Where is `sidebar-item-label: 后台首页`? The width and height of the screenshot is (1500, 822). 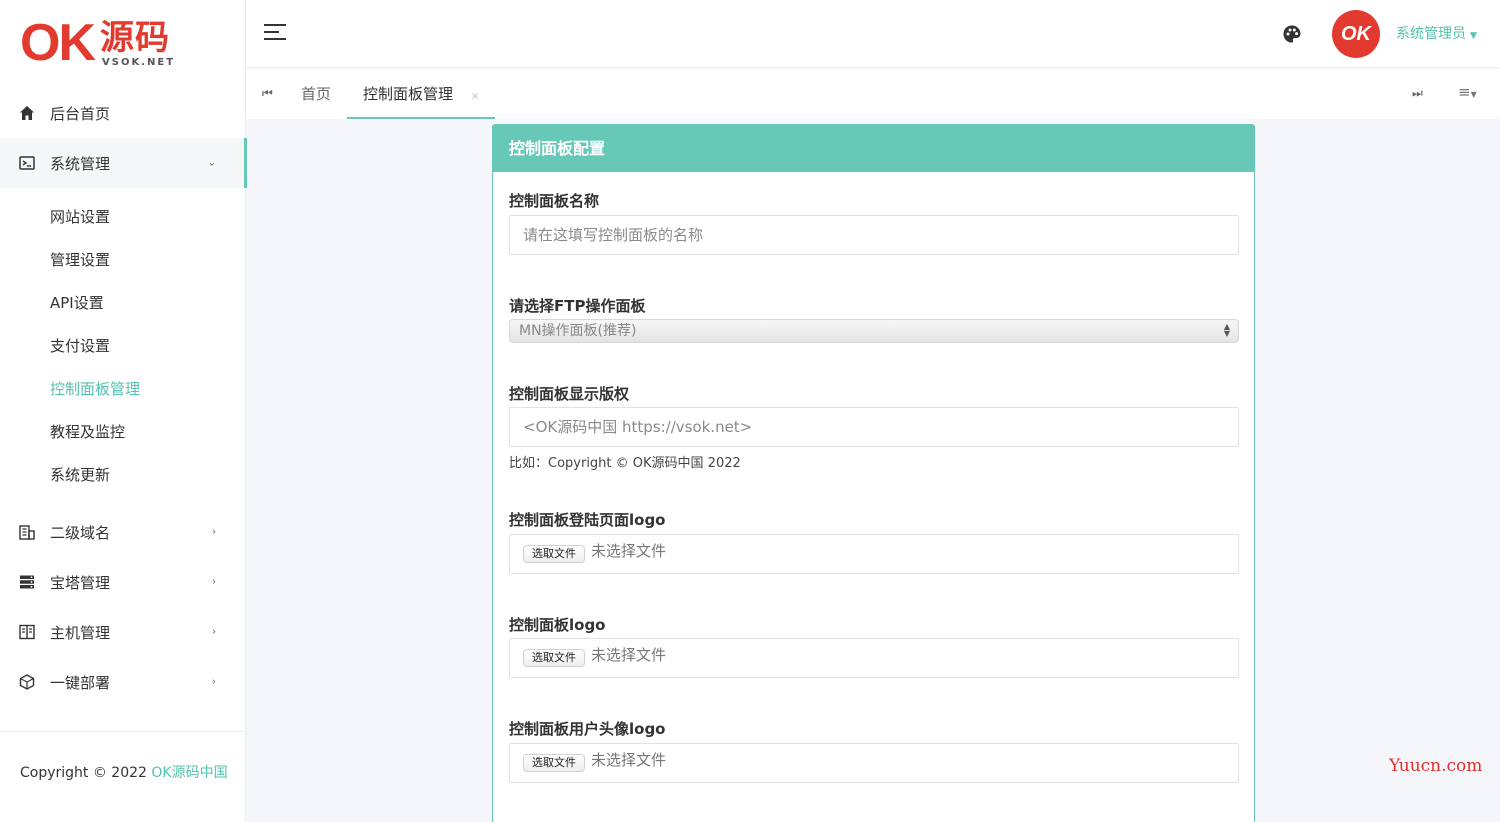 sidebar-item-label: 后台首页 is located at coordinates (80, 113).